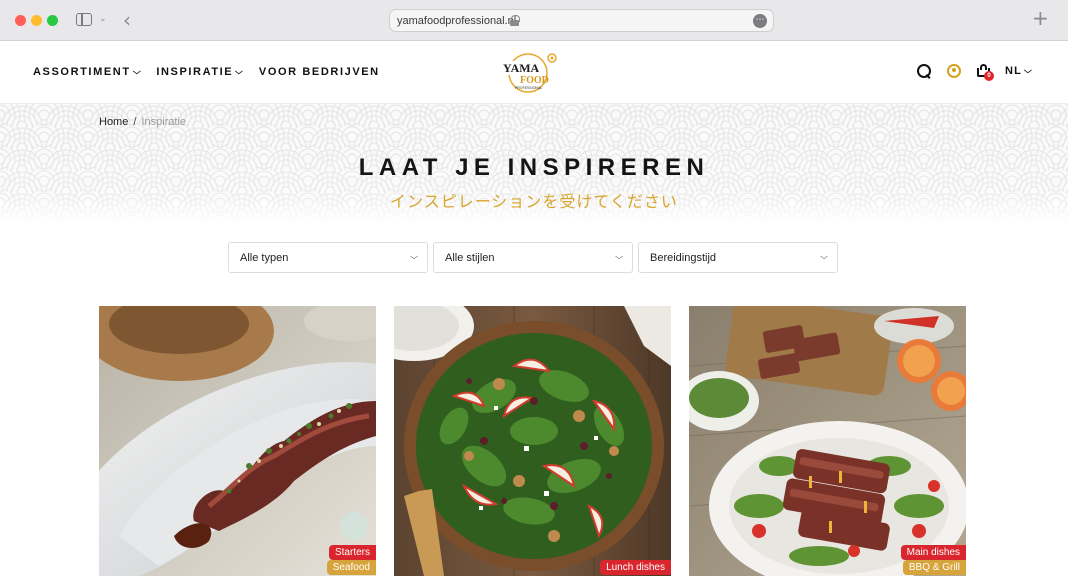 Image resolution: width=1068 pixels, height=576 pixels. What do you see at coordinates (534, 201) in the screenshot?
I see `page-subtitle-japanese: インスピレーションを受けてください` at bounding box center [534, 201].